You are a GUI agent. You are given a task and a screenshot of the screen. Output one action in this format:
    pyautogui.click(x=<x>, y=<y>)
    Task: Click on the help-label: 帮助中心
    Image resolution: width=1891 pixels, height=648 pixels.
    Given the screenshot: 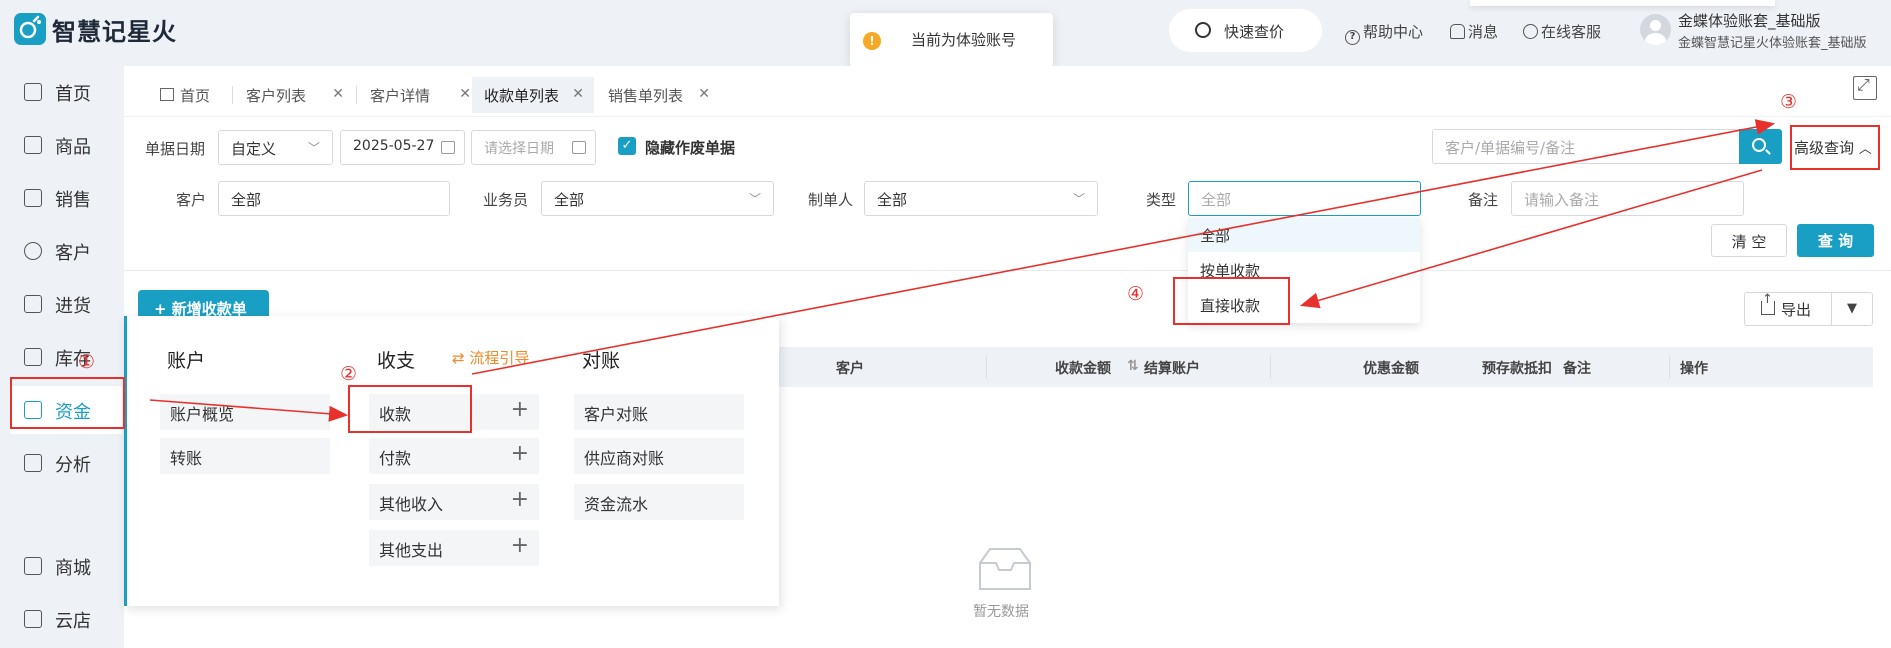 What is the action you would take?
    pyautogui.click(x=1393, y=32)
    